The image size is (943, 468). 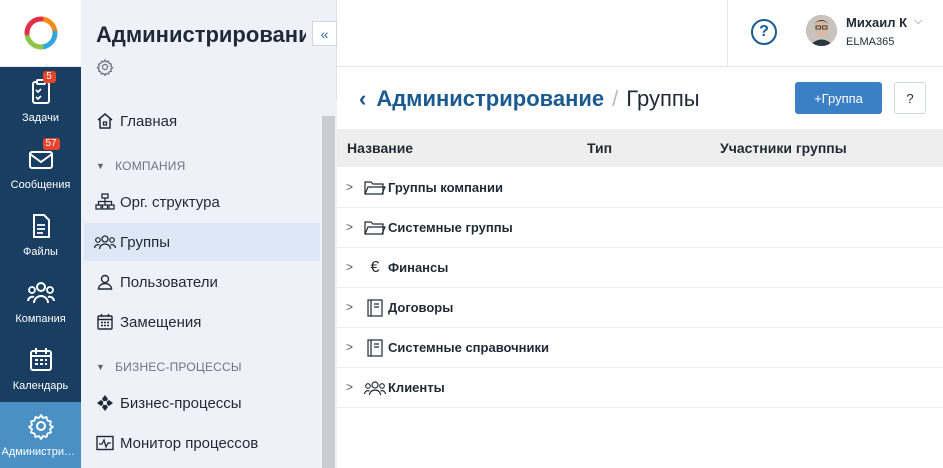 What do you see at coordinates (105, 121) in the screenshot?
I see `home-icon` at bounding box center [105, 121].